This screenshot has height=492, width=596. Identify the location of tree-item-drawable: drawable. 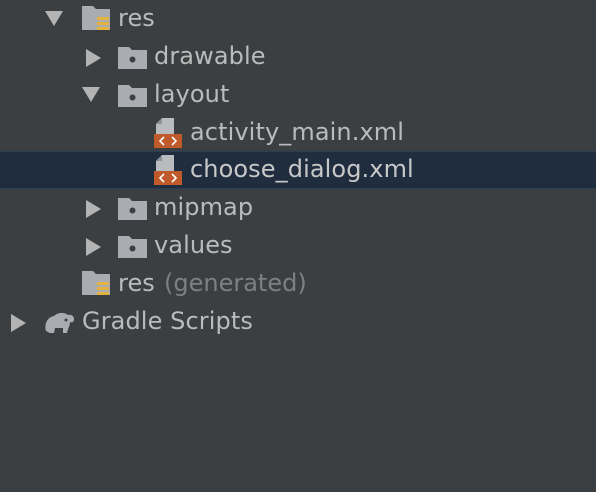
(298, 57).